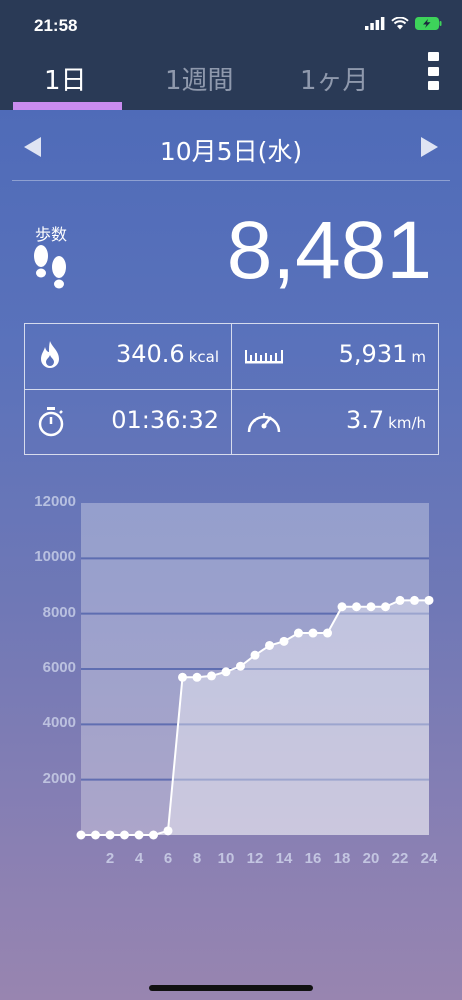 This screenshot has height=1000, width=462. I want to click on footprints-icon, so click(50, 267).